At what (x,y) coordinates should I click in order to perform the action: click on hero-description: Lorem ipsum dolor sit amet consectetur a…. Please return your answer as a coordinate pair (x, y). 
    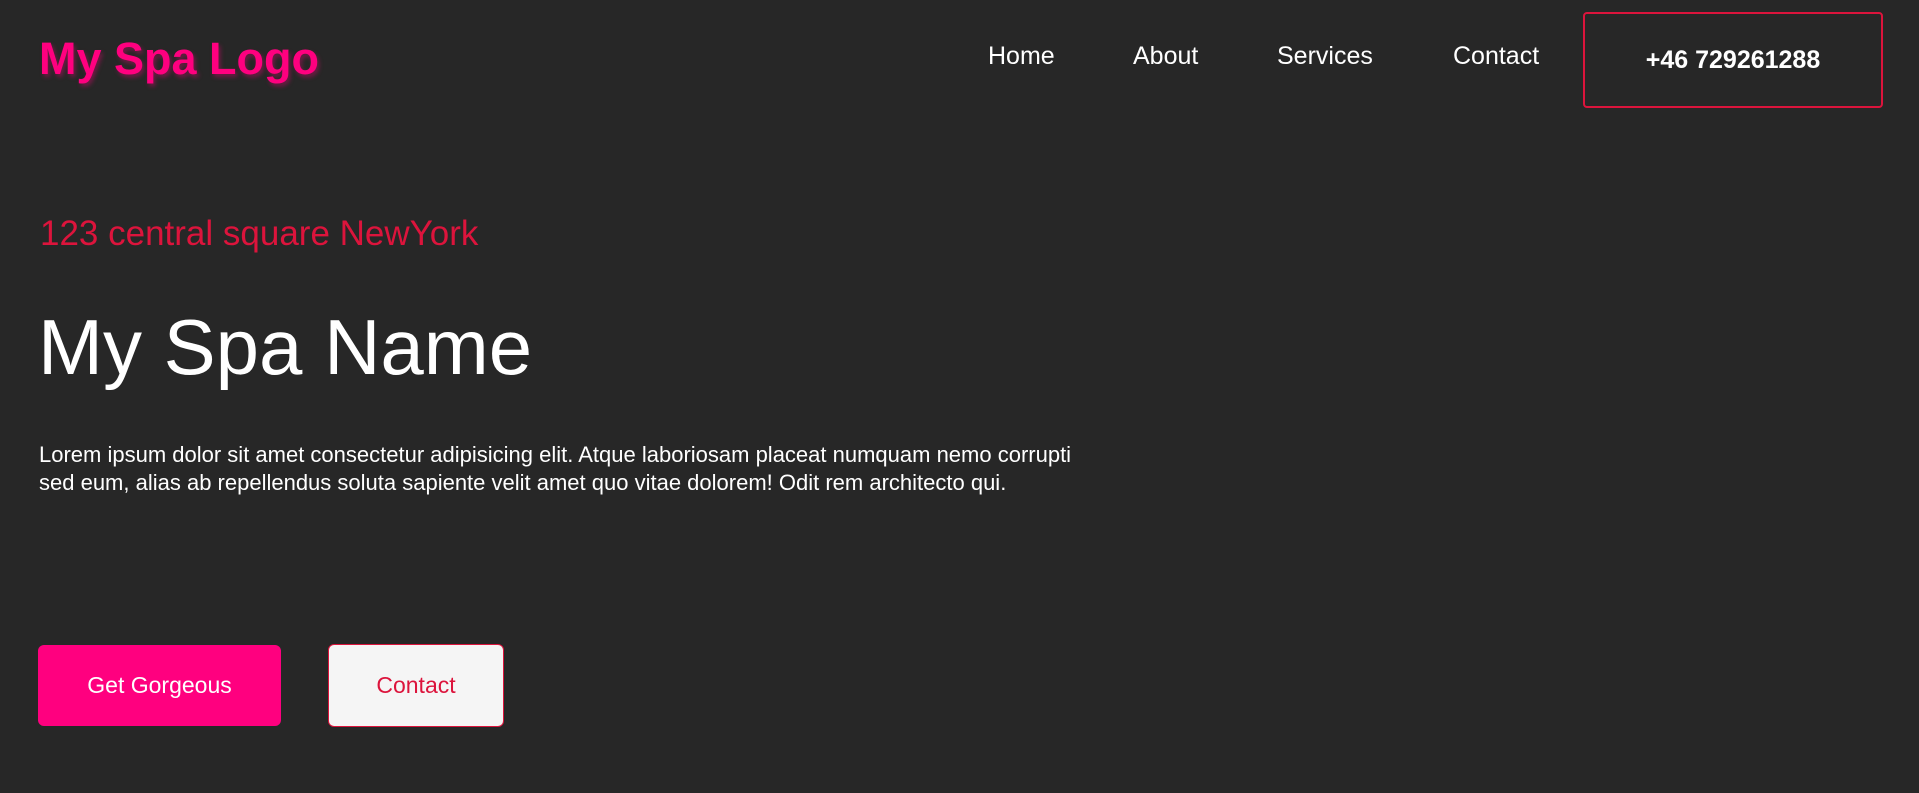
    Looking at the image, I should click on (555, 468).